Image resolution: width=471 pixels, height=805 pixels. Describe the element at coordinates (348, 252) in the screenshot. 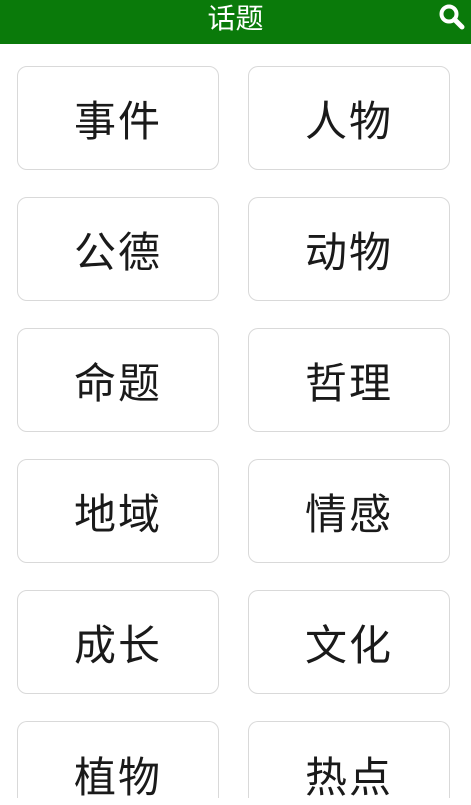

I see `topic-label: 动物` at that location.